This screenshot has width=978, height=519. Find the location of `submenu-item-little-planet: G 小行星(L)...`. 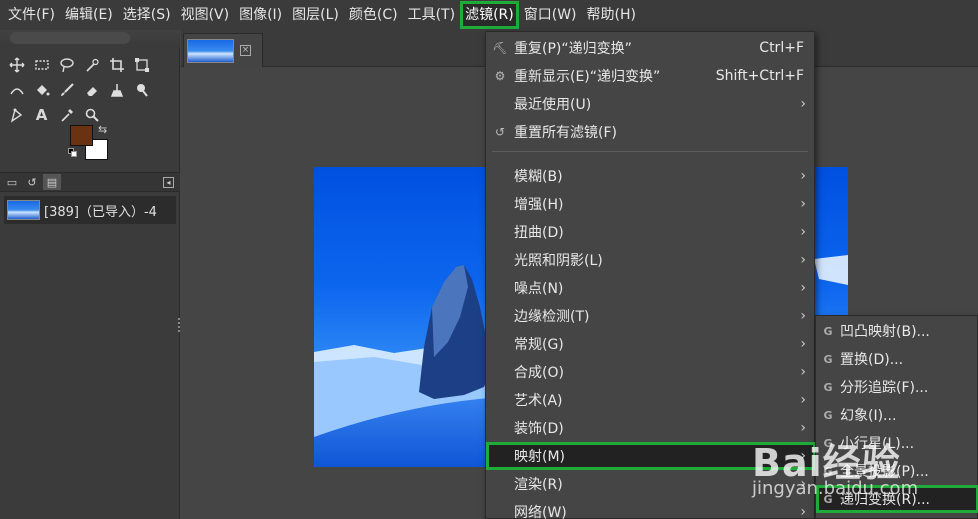

submenu-item-little-planet: G 小行星(L)... is located at coordinates (897, 443).